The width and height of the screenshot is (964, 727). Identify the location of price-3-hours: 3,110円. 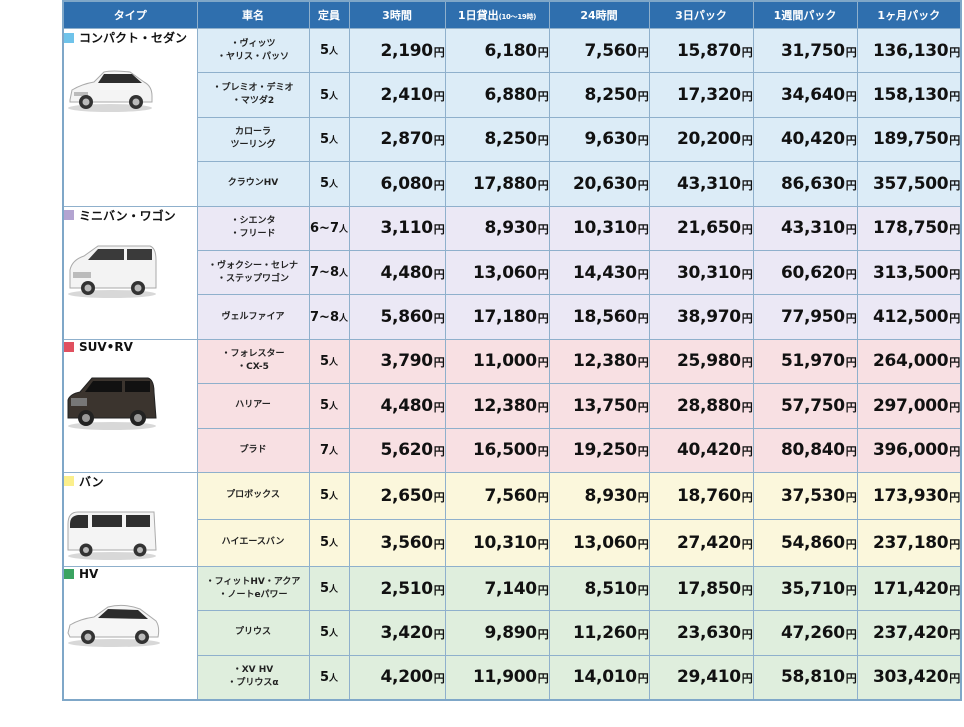
(397, 228).